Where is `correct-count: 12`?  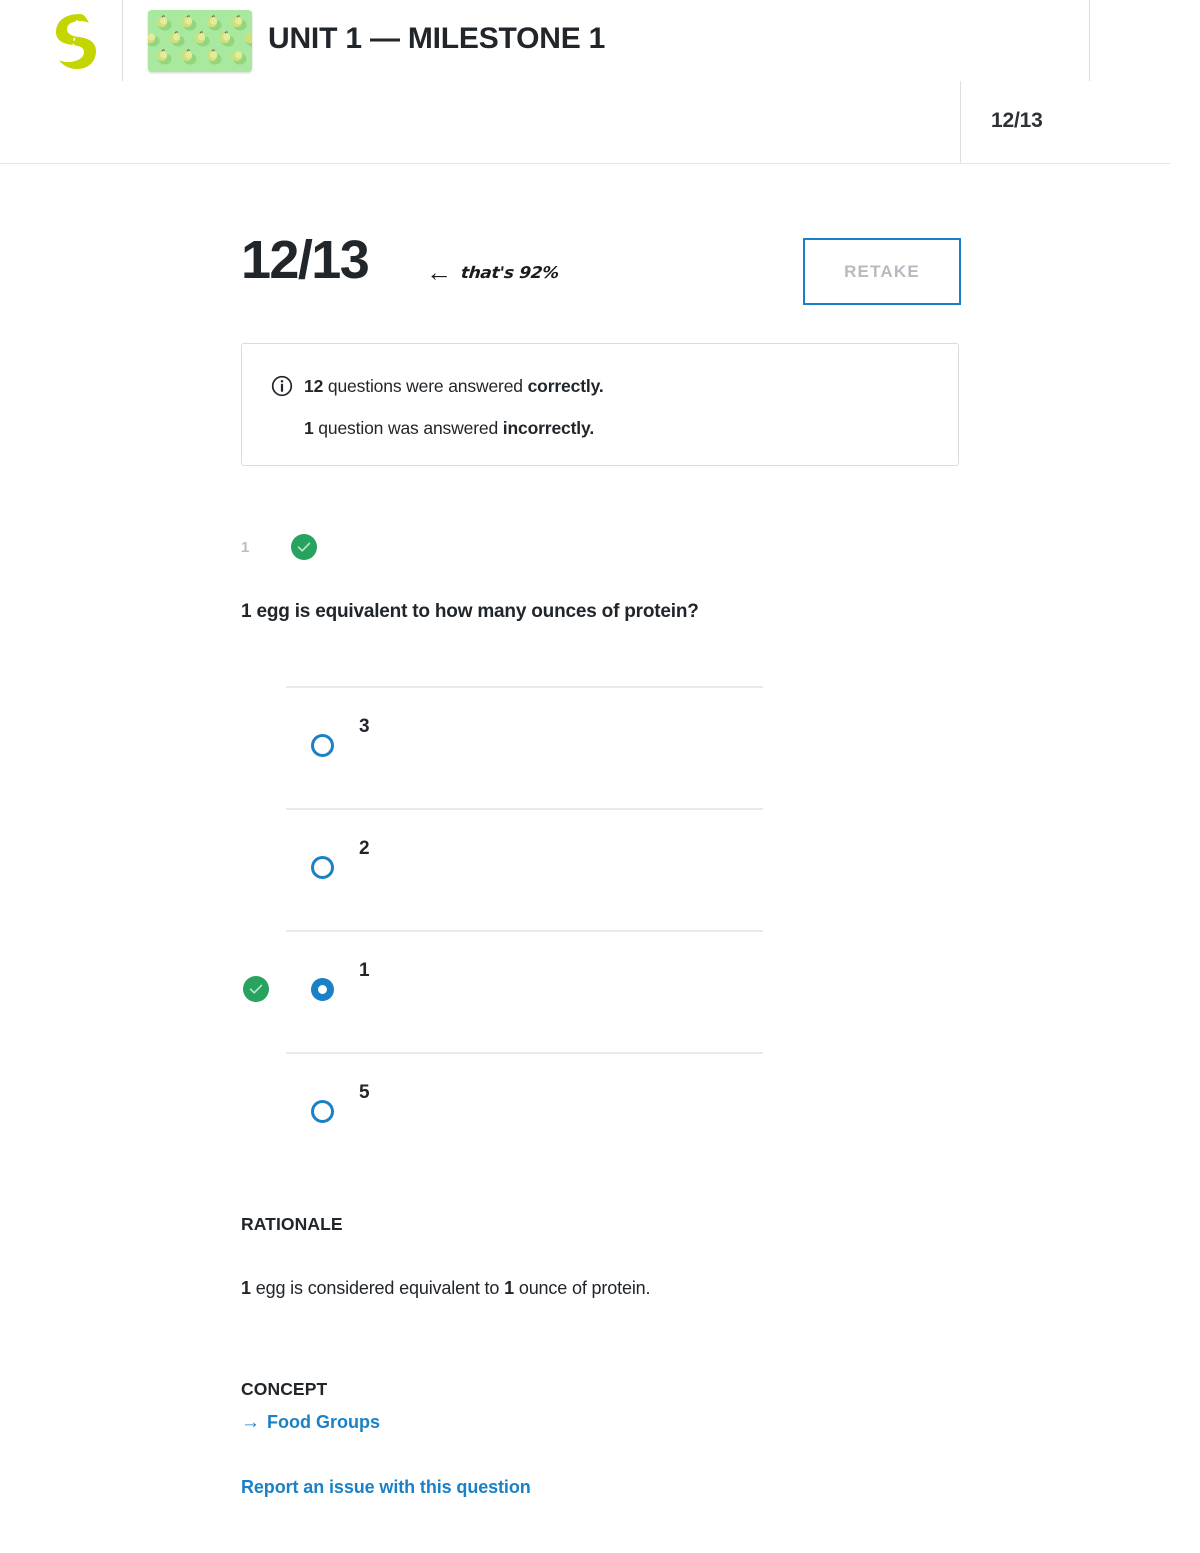 correct-count: 12 is located at coordinates (314, 386).